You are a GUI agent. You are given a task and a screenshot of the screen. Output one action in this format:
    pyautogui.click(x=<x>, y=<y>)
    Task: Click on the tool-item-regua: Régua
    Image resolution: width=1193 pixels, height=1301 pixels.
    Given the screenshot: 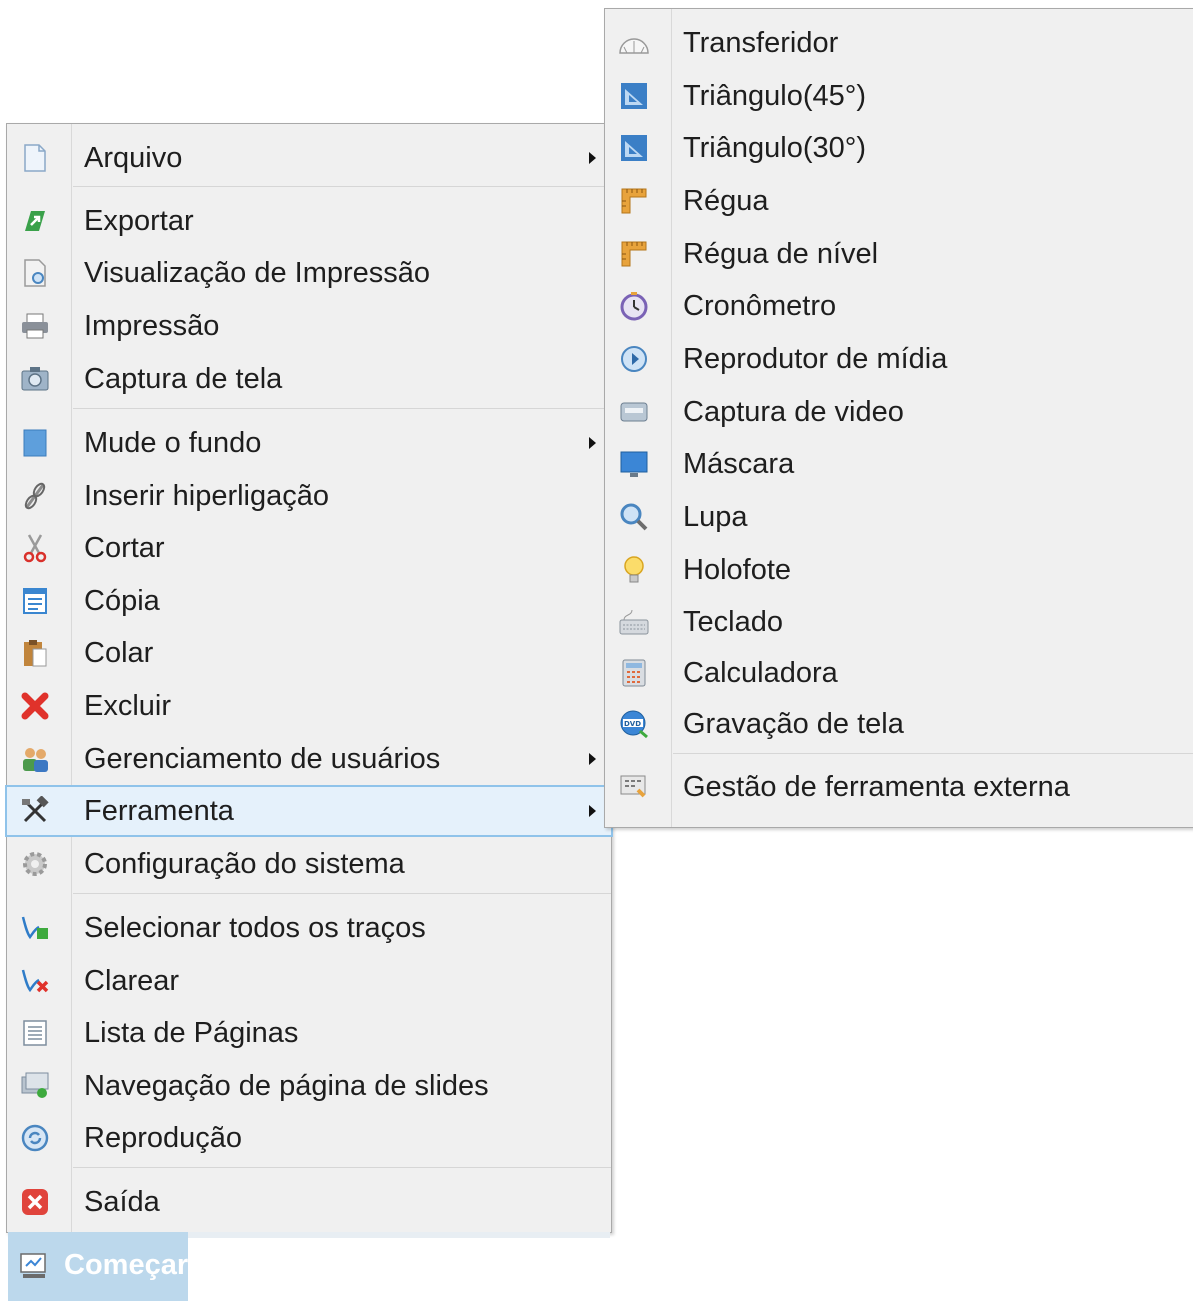 What is the action you would take?
    pyautogui.click(x=899, y=201)
    